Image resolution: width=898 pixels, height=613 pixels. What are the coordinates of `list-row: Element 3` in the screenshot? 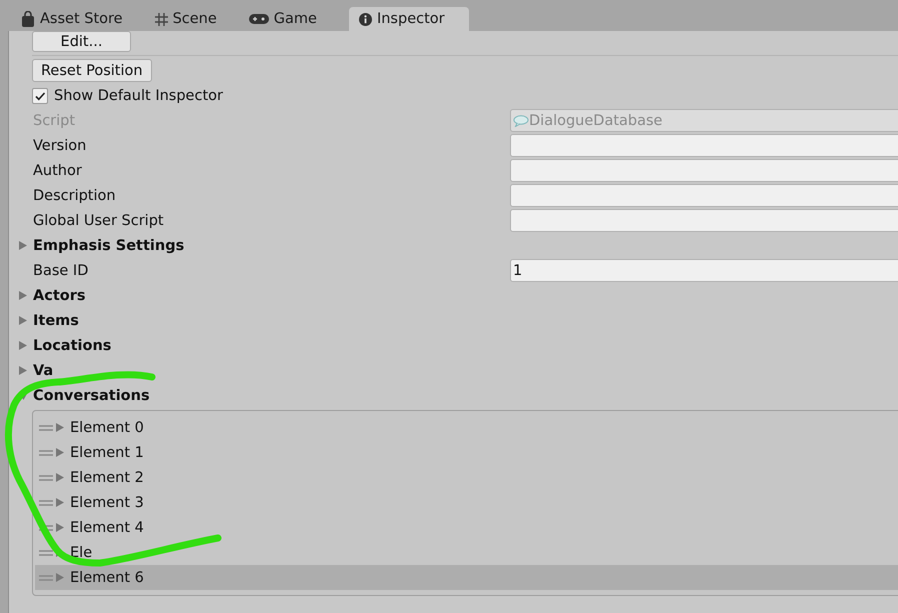 It's located at (466, 502).